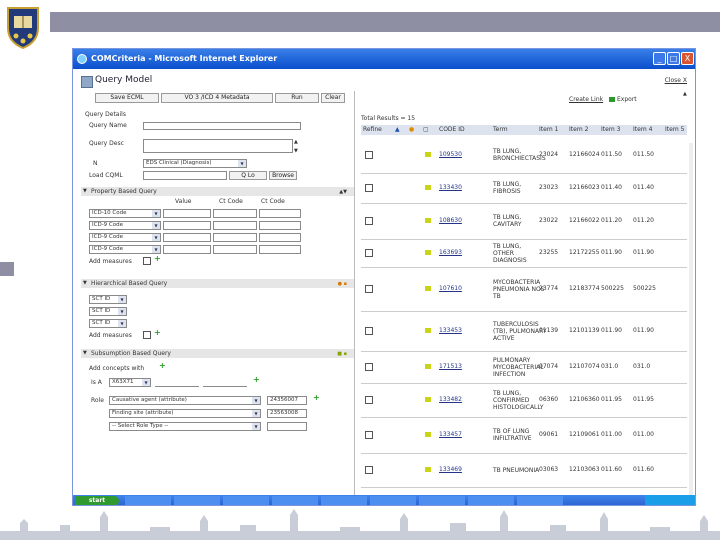  What do you see at coordinates (584, 130) in the screenshot?
I see `col-item2: Item 2` at bounding box center [584, 130].